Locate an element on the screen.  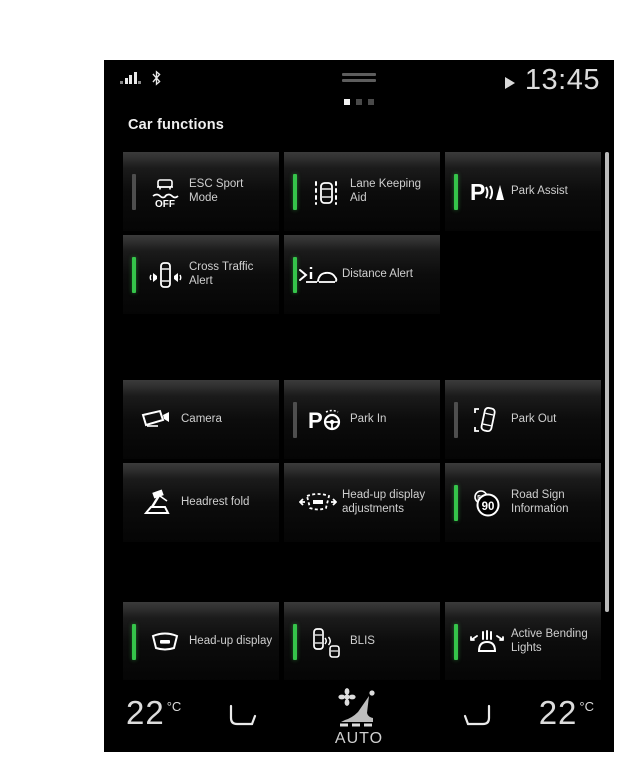
tile-headrest-fold: Headrest fold is located at coordinates (201, 502).